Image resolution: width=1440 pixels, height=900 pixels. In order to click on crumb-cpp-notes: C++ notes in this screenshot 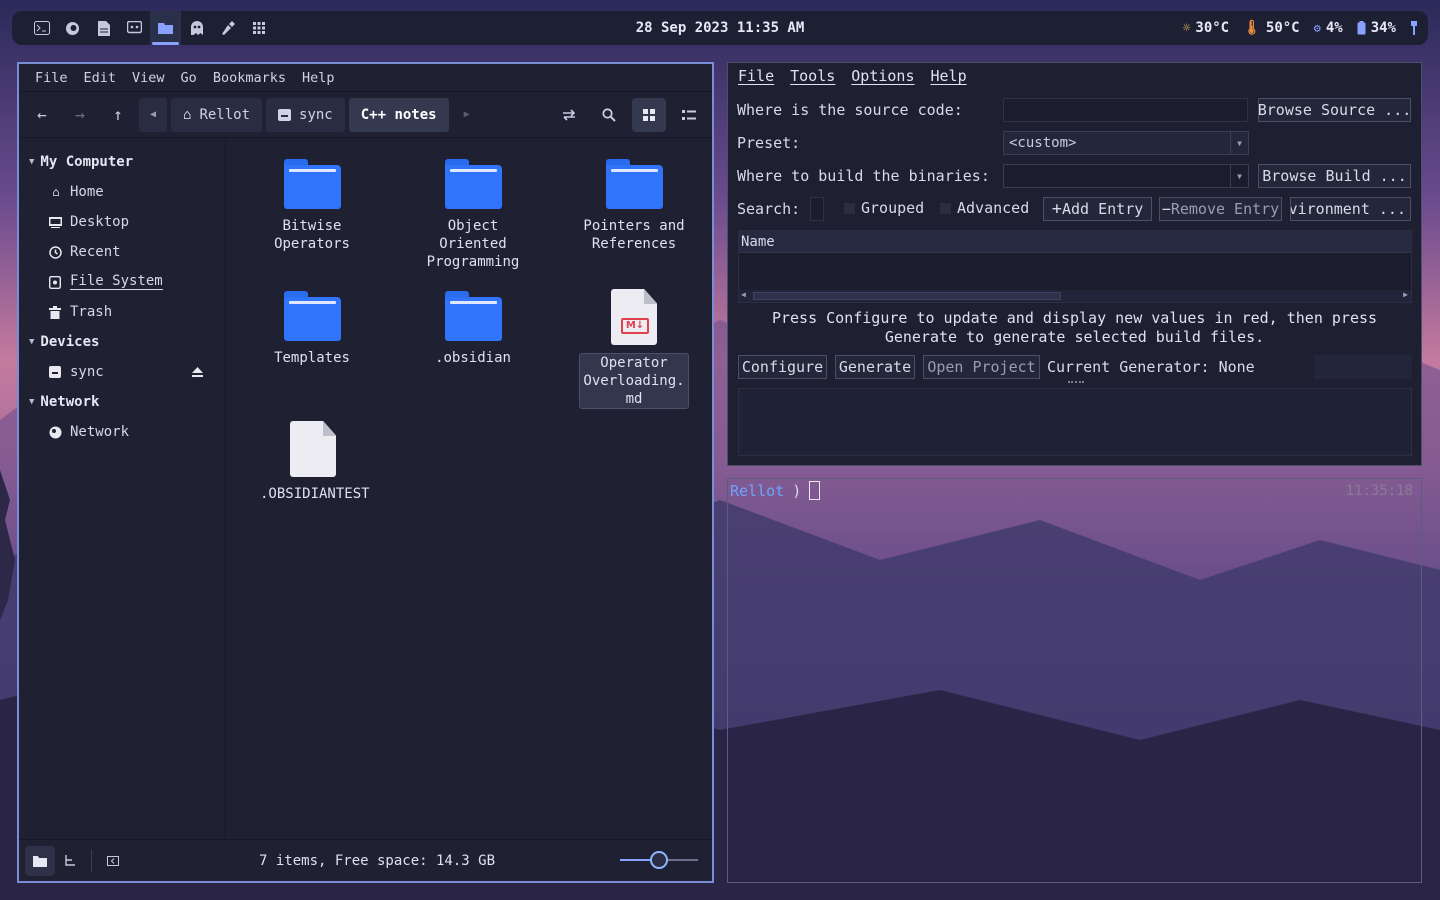, I will do `click(398, 114)`.